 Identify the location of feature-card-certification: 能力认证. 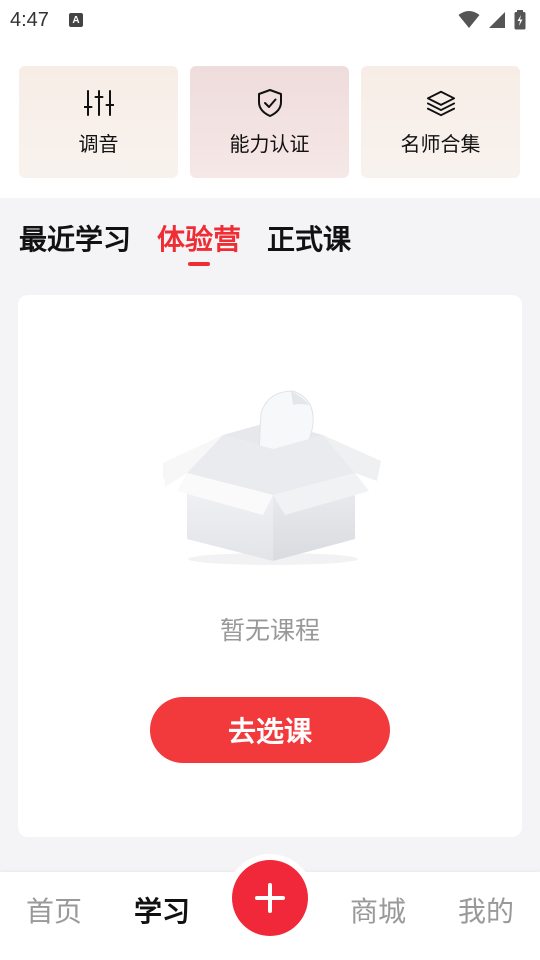
(269, 122).